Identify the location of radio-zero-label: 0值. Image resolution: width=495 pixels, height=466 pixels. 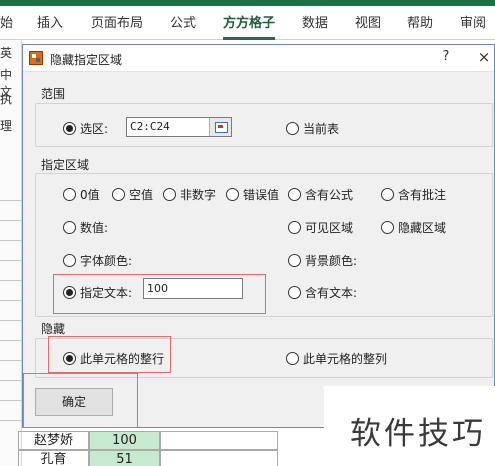
(90, 195).